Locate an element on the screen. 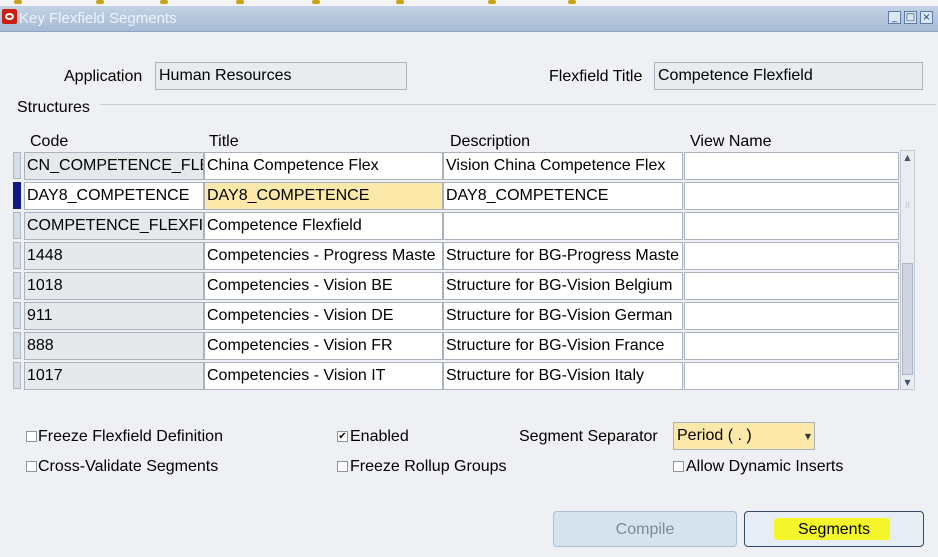 Image resolution: width=938 pixels, height=557 pixels. scroll-up-icon: ▲ is located at coordinates (907, 157).